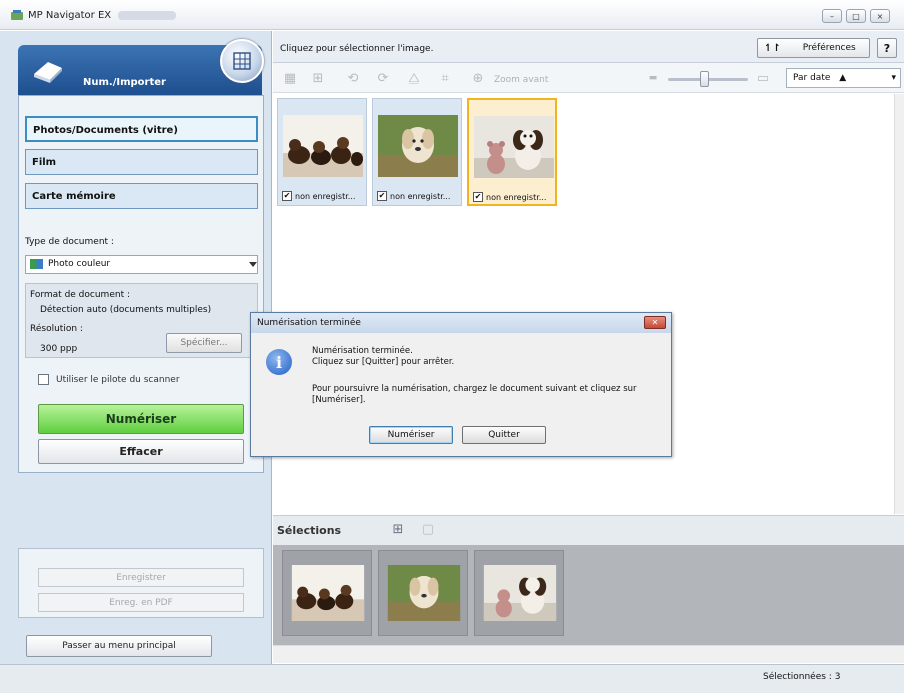 The image size is (904, 693). I want to click on dialog-title: Numérisation terminée, so click(461, 323).